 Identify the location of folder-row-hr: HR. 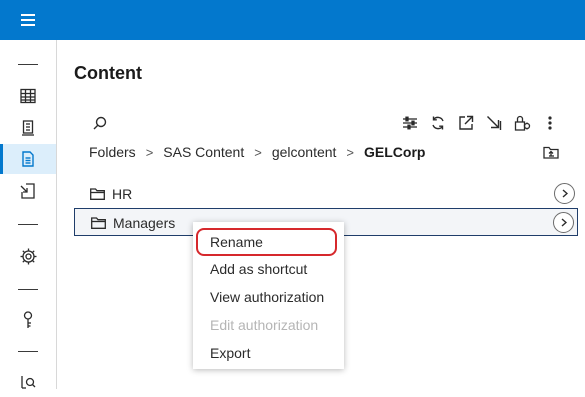
(326, 194).